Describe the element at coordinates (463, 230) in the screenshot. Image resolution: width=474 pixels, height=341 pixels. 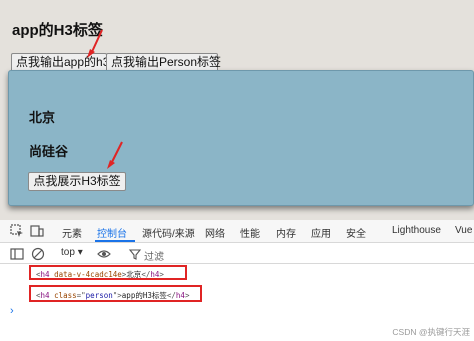
I see `tab-vue: Vue` at that location.